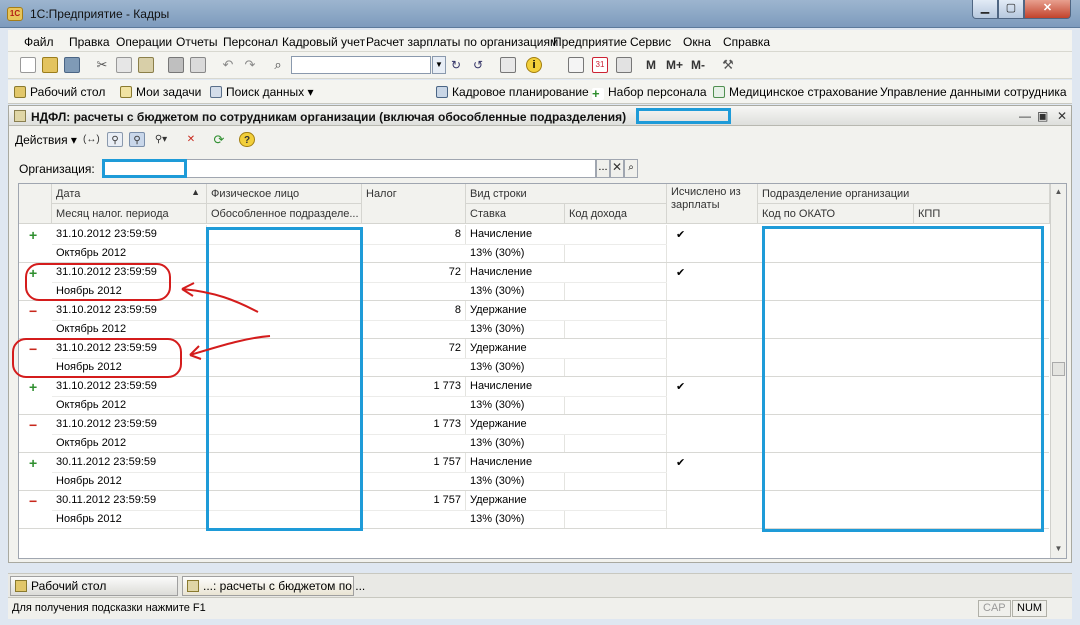  What do you see at coordinates (193, 586) in the screenshot?
I see `document-task-icon` at bounding box center [193, 586].